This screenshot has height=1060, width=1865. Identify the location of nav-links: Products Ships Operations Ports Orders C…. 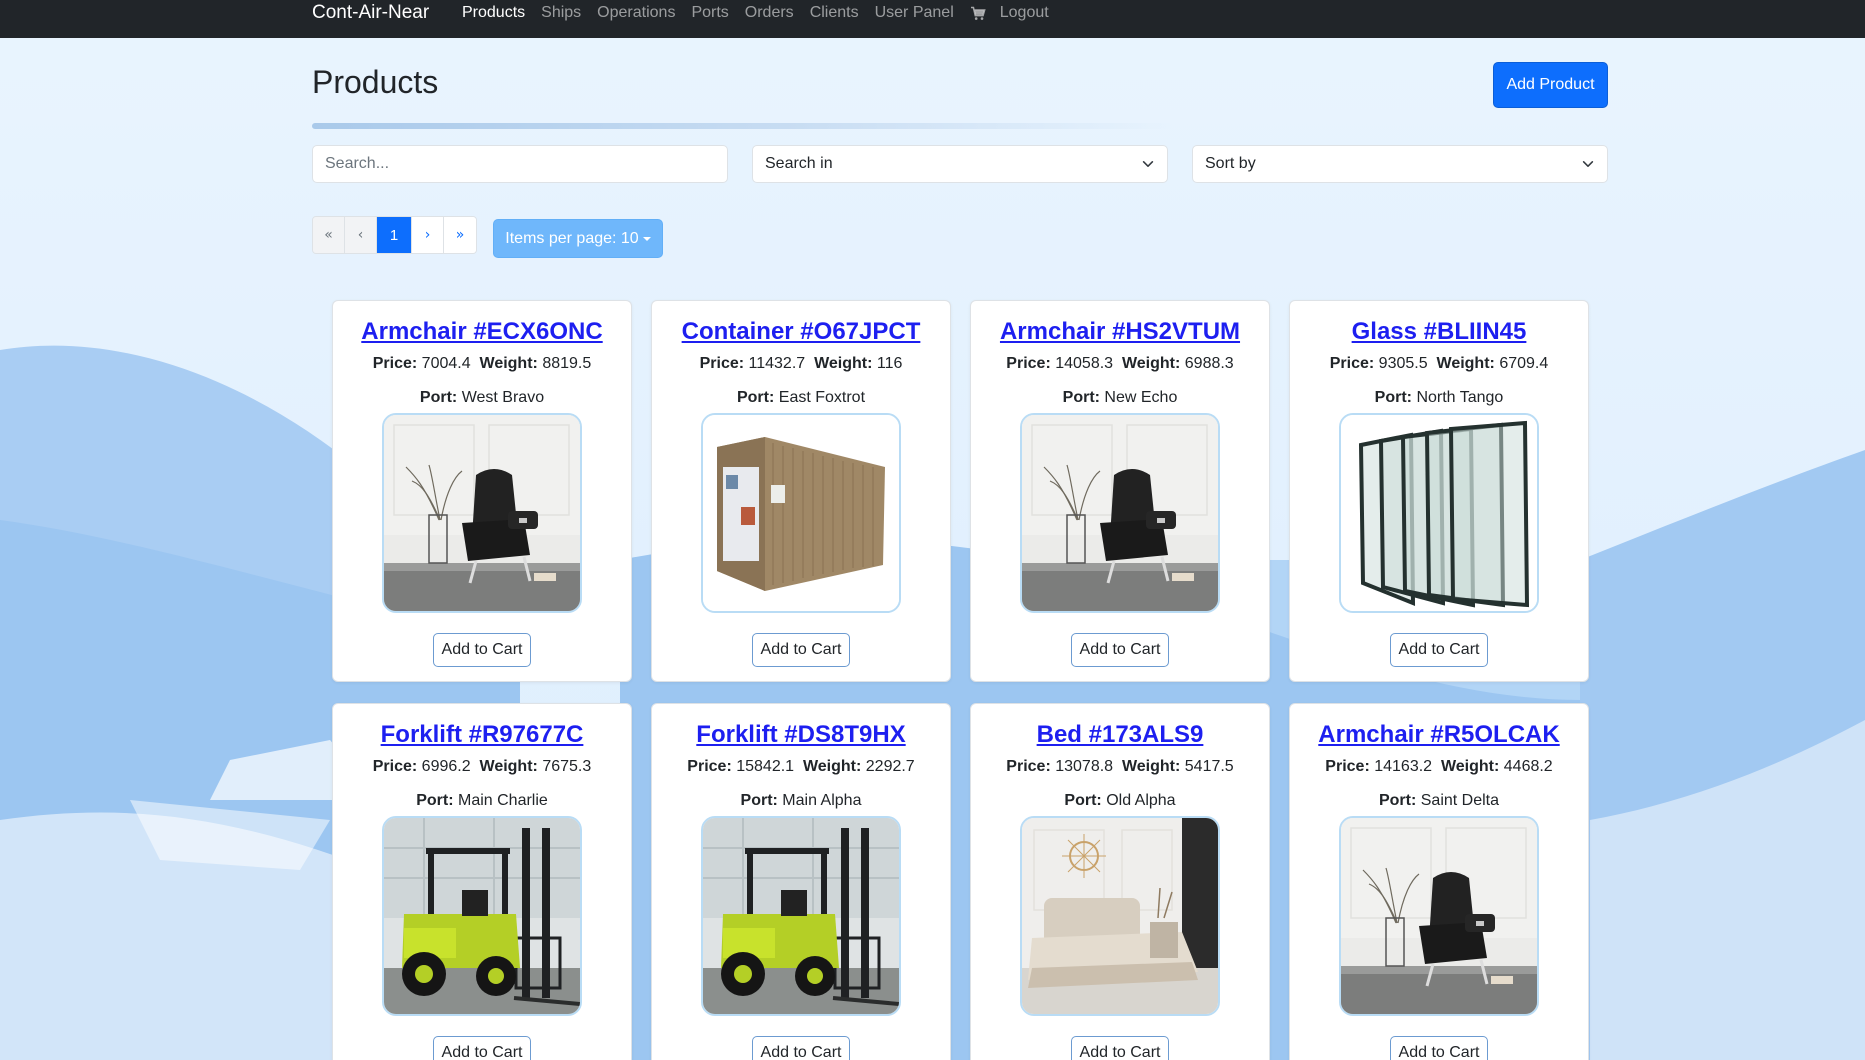
(763, 13).